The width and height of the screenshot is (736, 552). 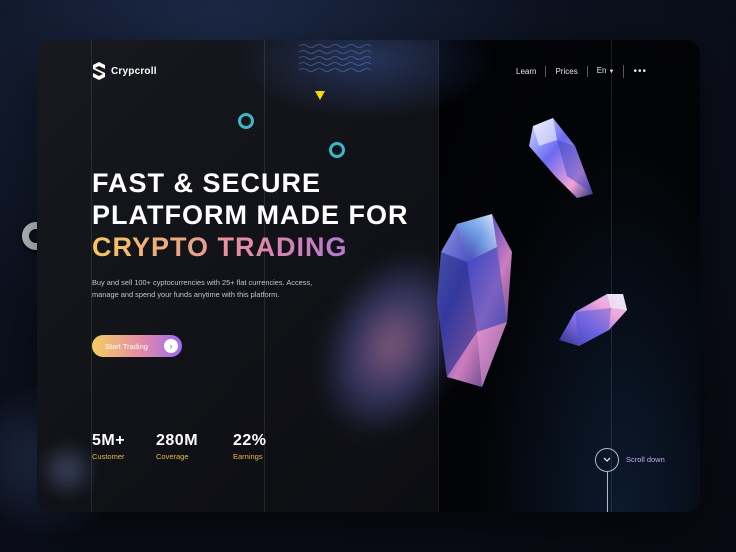 What do you see at coordinates (250, 247) in the screenshot?
I see `headline-highlight: CRYPTO TRADING` at bounding box center [250, 247].